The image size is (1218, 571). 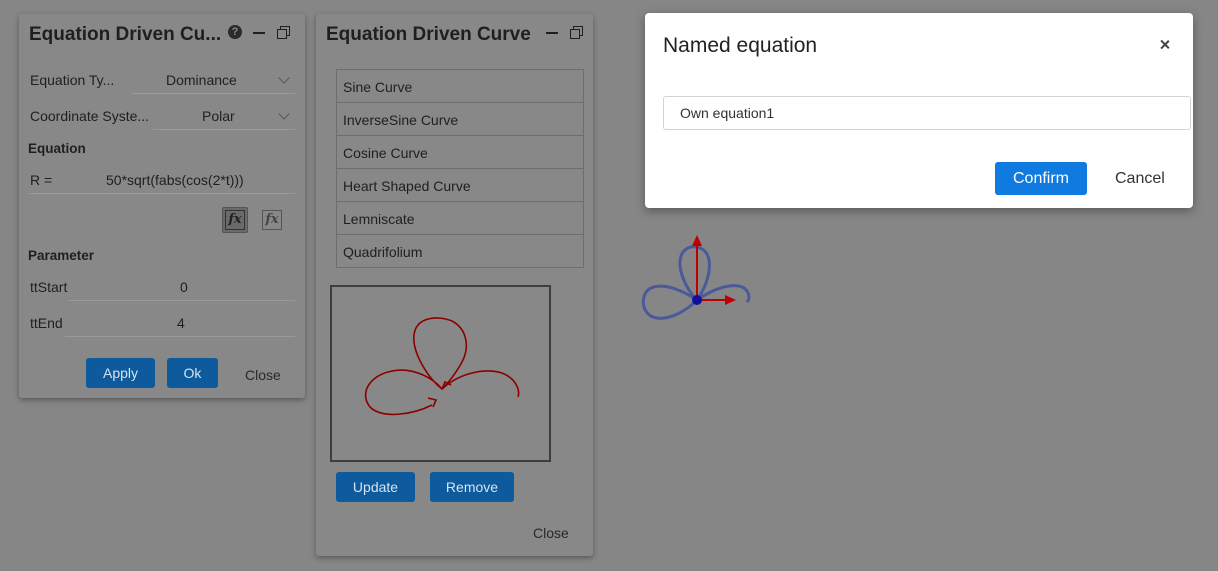 What do you see at coordinates (442, 366) in the screenshot?
I see `preview-curve-graphic` at bounding box center [442, 366].